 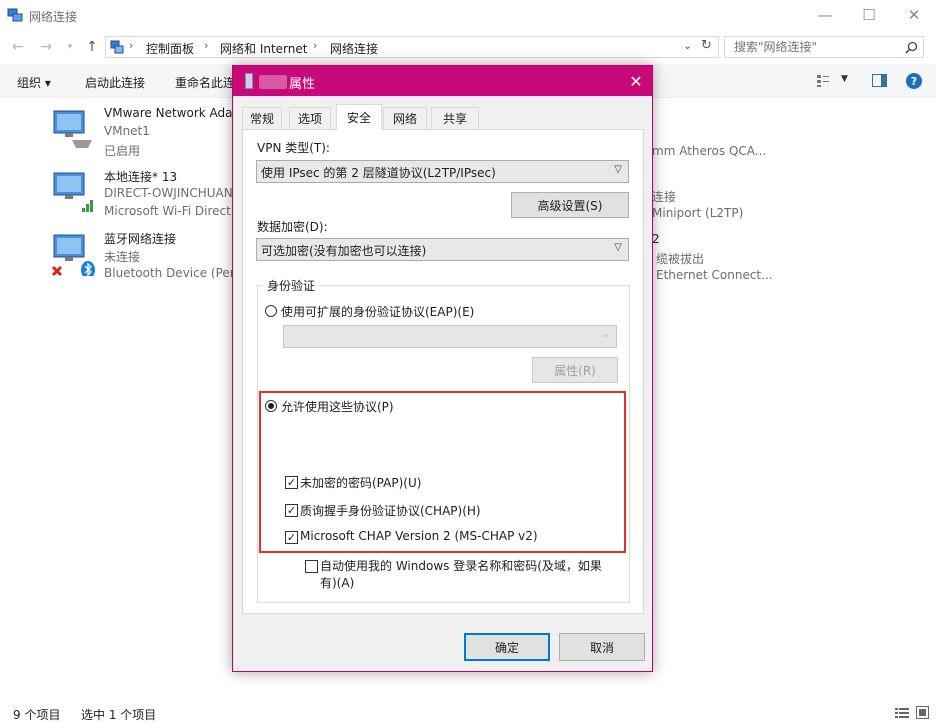 What do you see at coordinates (263, 48) in the screenshot?
I see `breadcrumb-network-internet: 网络和 Internet` at bounding box center [263, 48].